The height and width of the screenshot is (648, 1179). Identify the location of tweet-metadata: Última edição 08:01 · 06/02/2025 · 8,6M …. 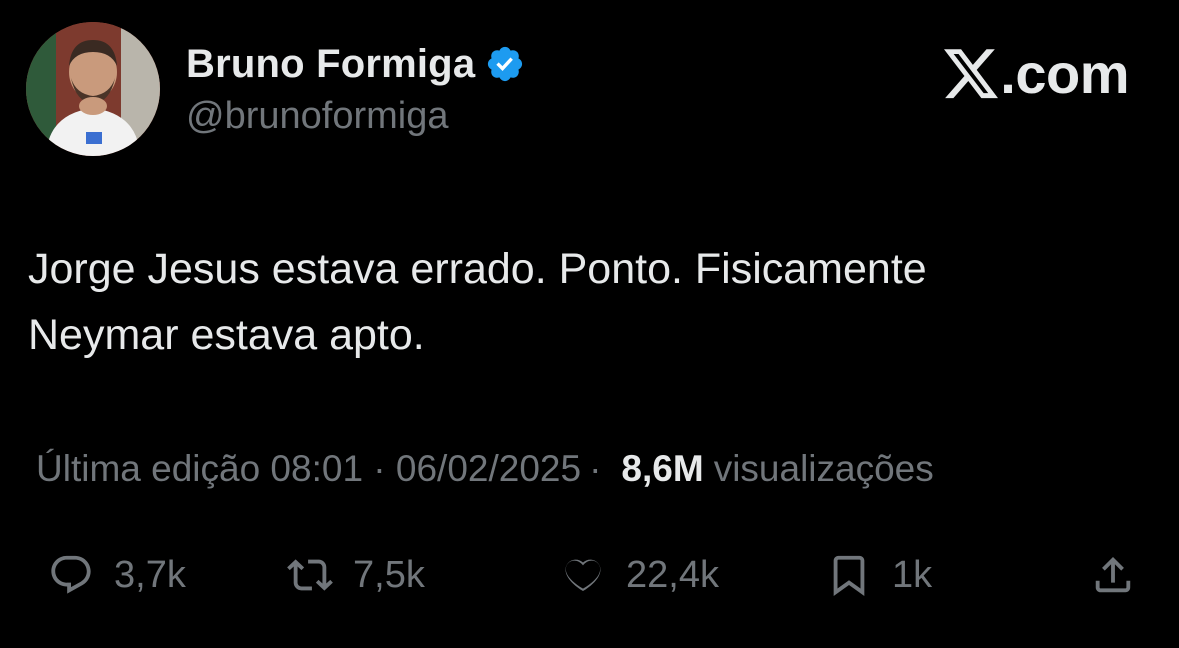
(485, 469).